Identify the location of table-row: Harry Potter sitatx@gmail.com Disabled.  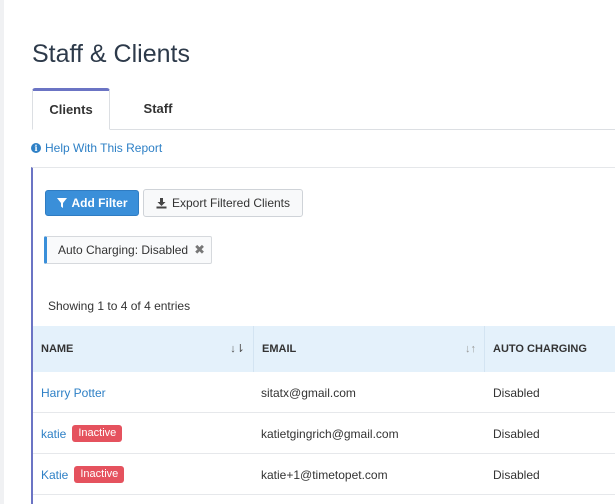
(324, 392).